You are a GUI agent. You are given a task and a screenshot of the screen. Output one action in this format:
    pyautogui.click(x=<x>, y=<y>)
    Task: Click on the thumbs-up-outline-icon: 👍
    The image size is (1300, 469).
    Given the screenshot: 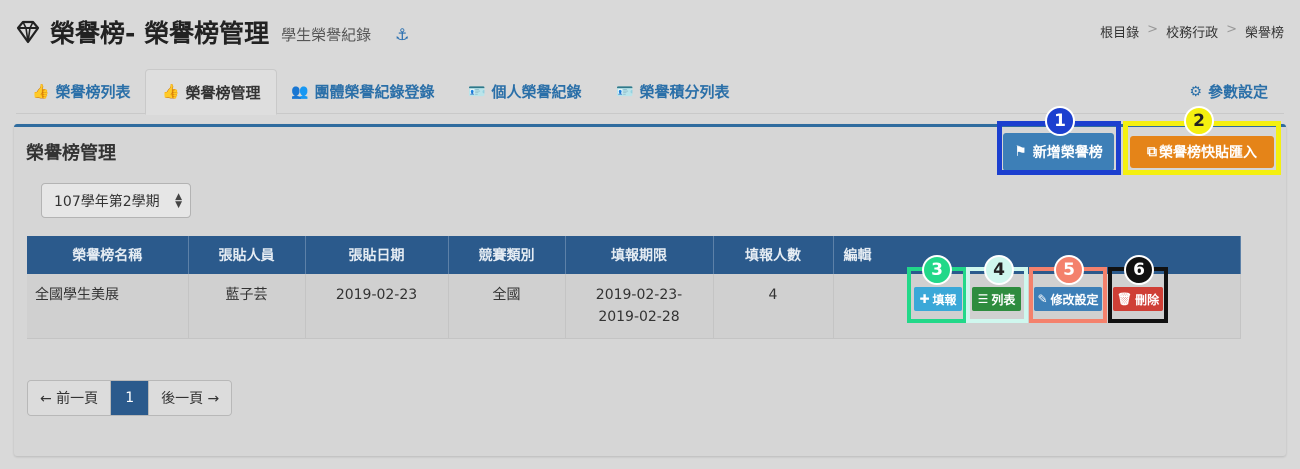 What is the action you would take?
    pyautogui.click(x=171, y=92)
    